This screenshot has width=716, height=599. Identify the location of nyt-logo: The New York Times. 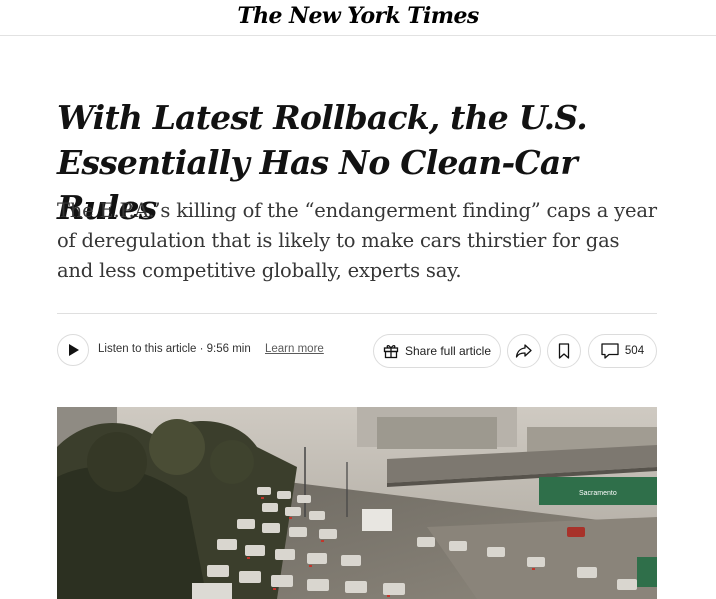
(358, 16).